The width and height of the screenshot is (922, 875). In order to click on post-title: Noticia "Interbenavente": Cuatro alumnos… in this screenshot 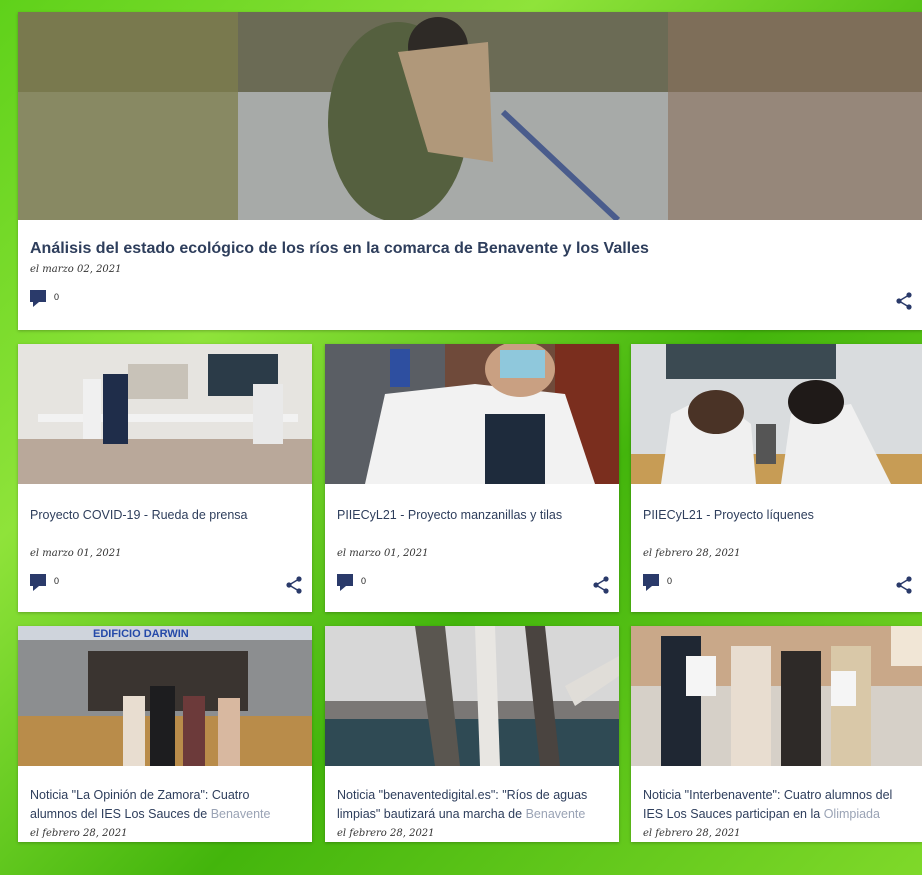, I will do `click(776, 805)`.